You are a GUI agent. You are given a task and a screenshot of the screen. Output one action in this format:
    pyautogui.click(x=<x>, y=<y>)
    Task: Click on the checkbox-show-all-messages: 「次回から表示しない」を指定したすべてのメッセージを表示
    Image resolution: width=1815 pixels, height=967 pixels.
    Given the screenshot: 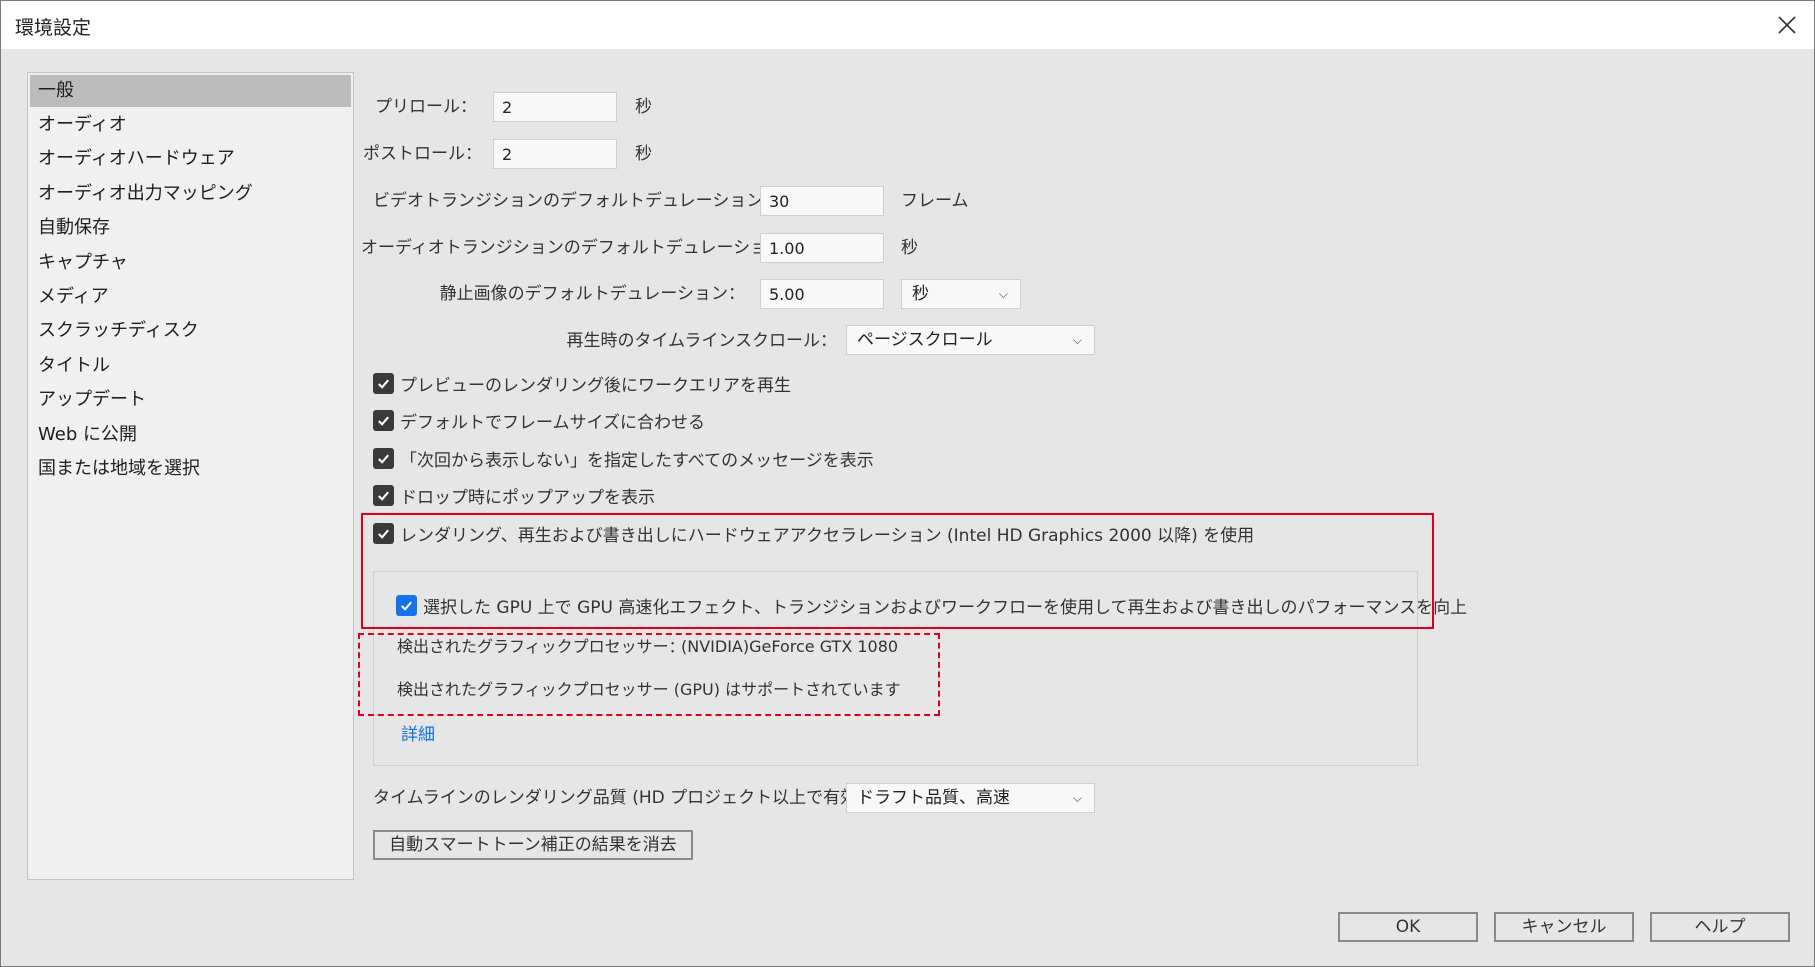 What is the action you would take?
    pyautogui.click(x=623, y=458)
    